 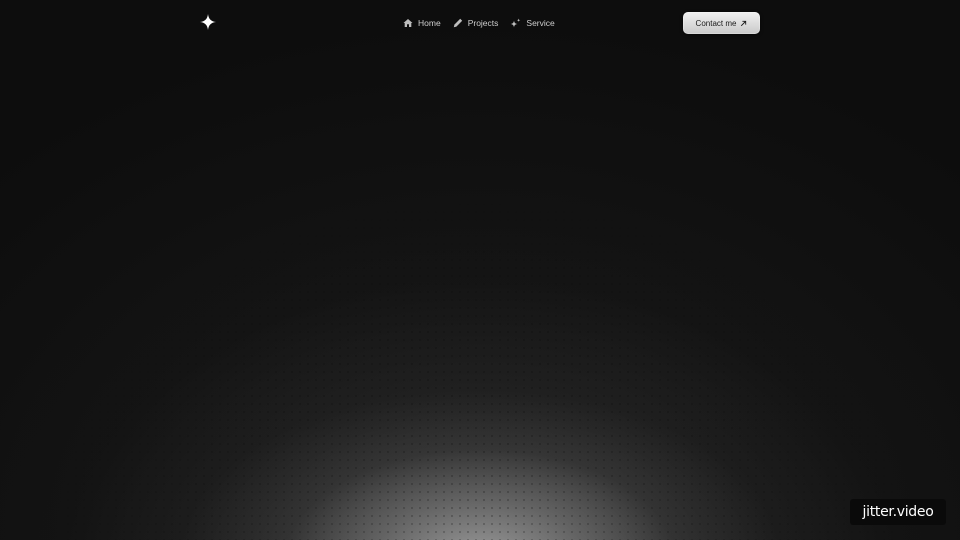 What do you see at coordinates (457, 23) in the screenshot?
I see `pencil-icon` at bounding box center [457, 23].